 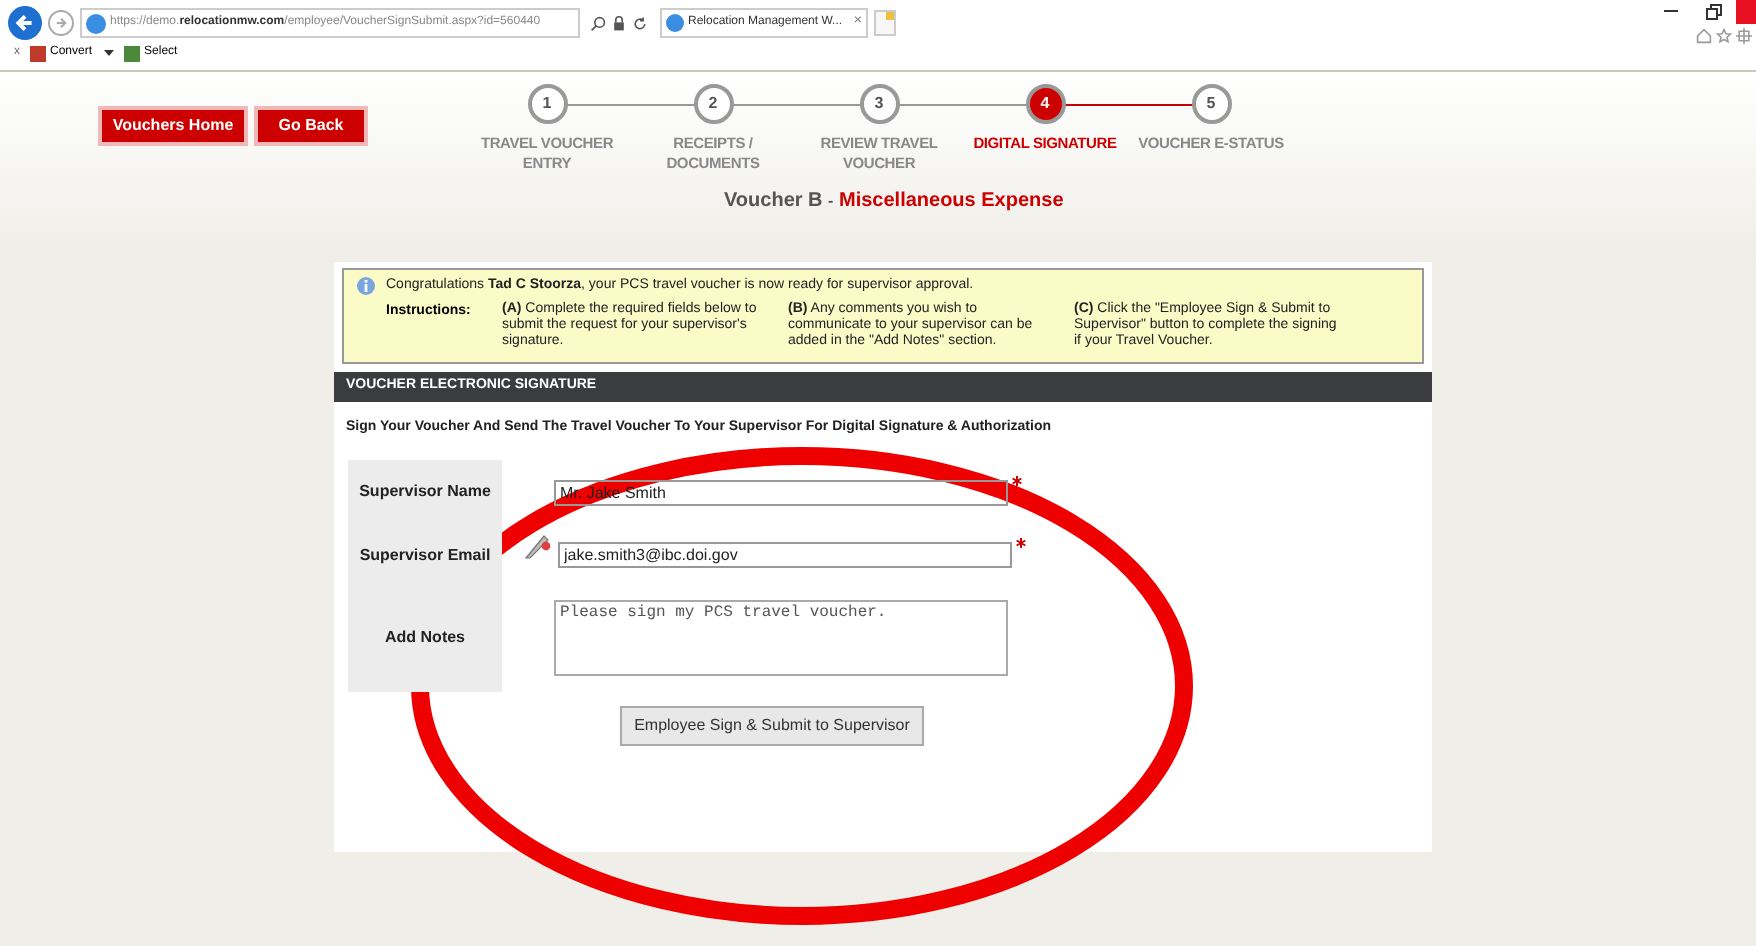 I want to click on new-tab-button, so click(x=885, y=23).